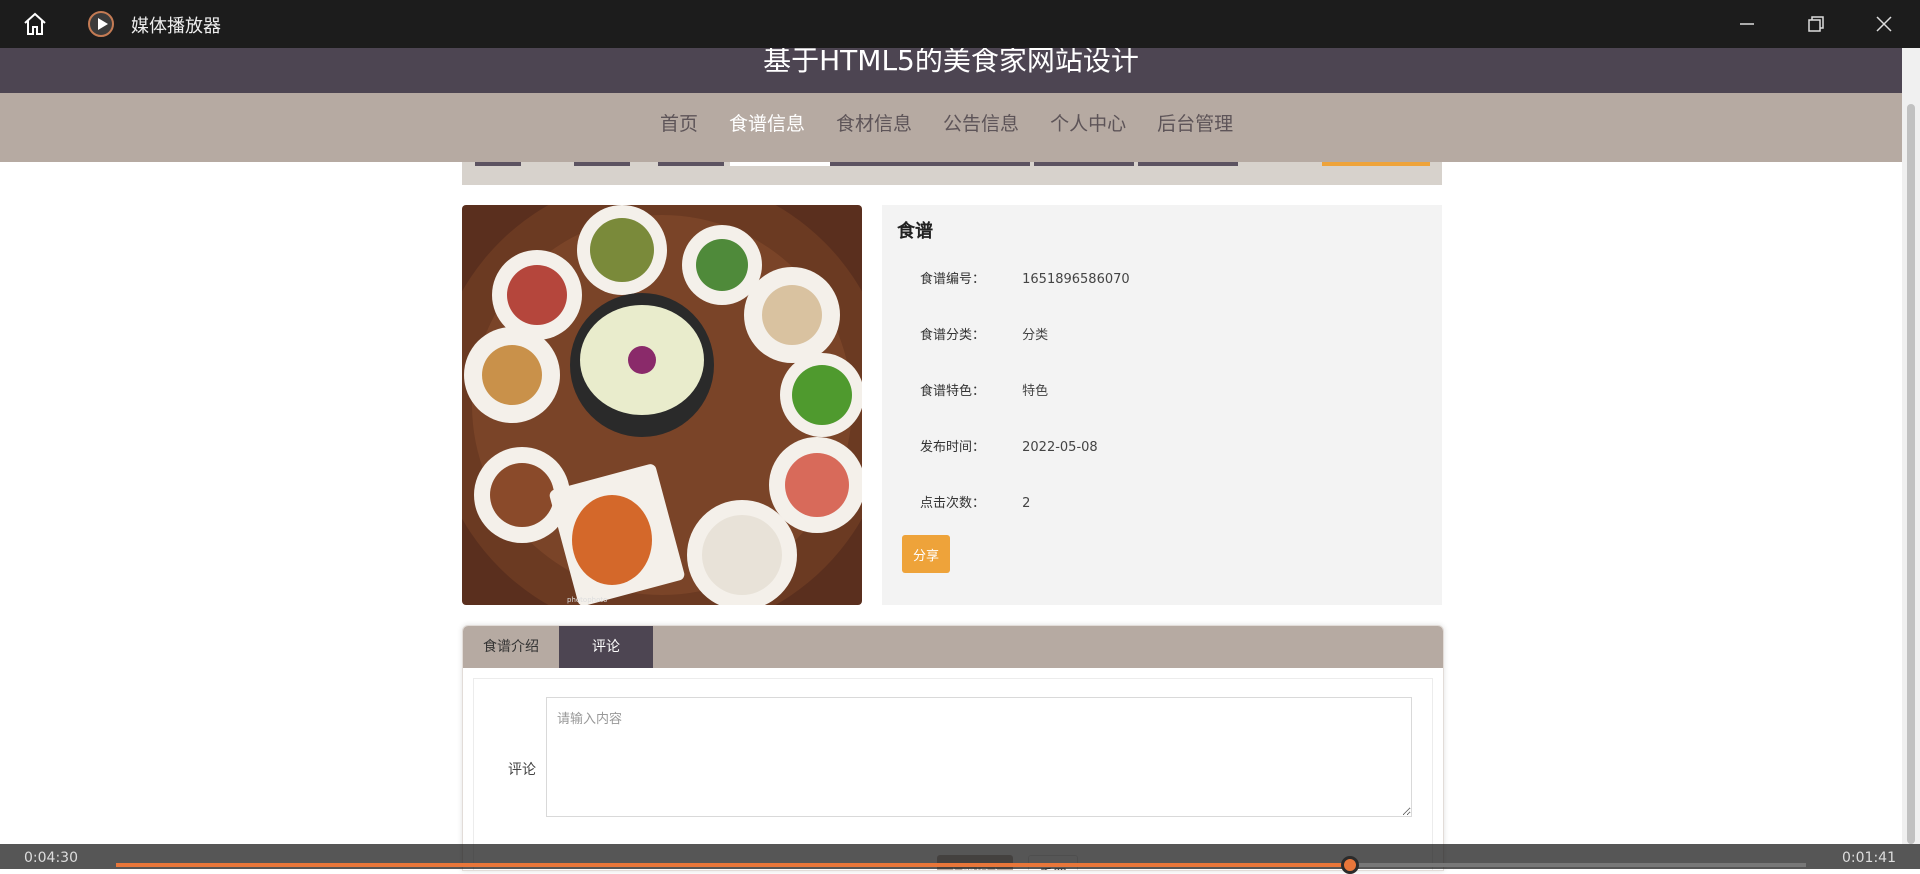 This screenshot has height=874, width=1920. I want to click on hidden-subbar, so click(952, 173).